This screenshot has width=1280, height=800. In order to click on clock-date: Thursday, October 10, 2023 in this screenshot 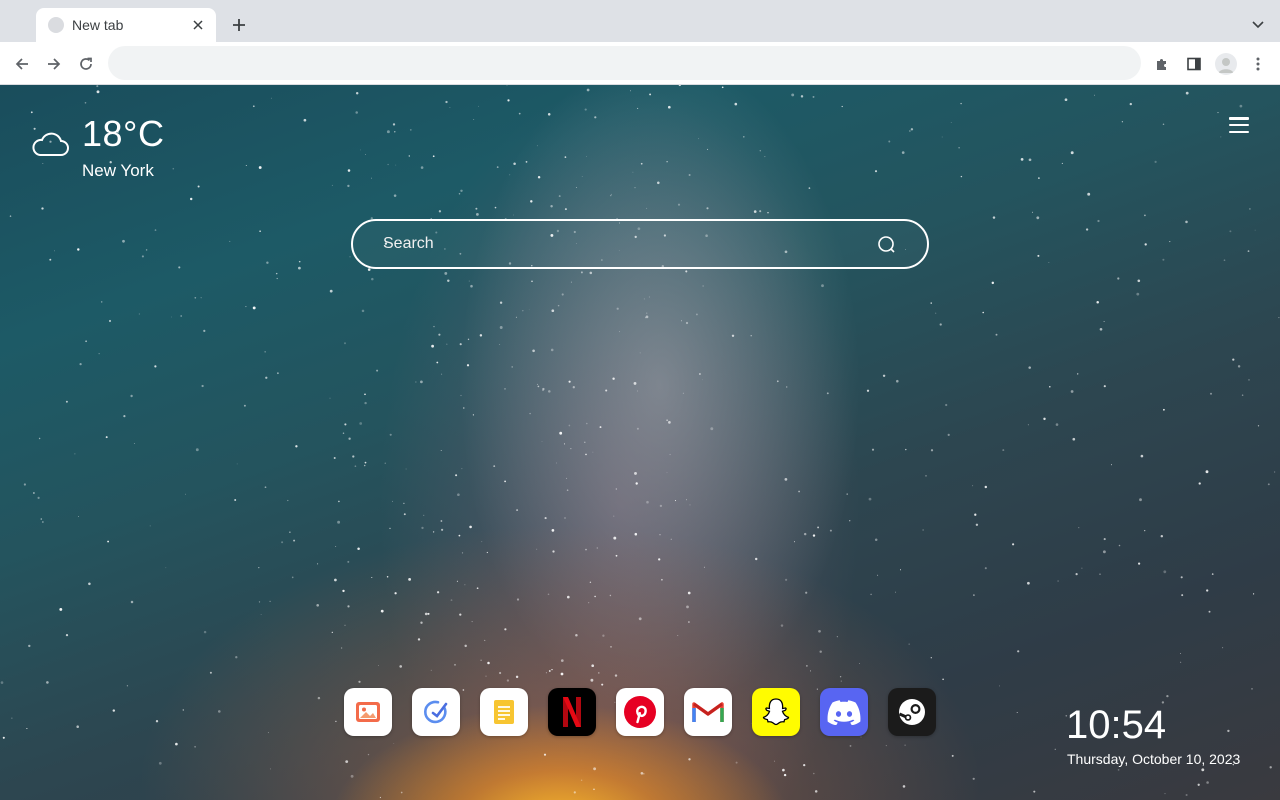, I will do `click(1154, 759)`.